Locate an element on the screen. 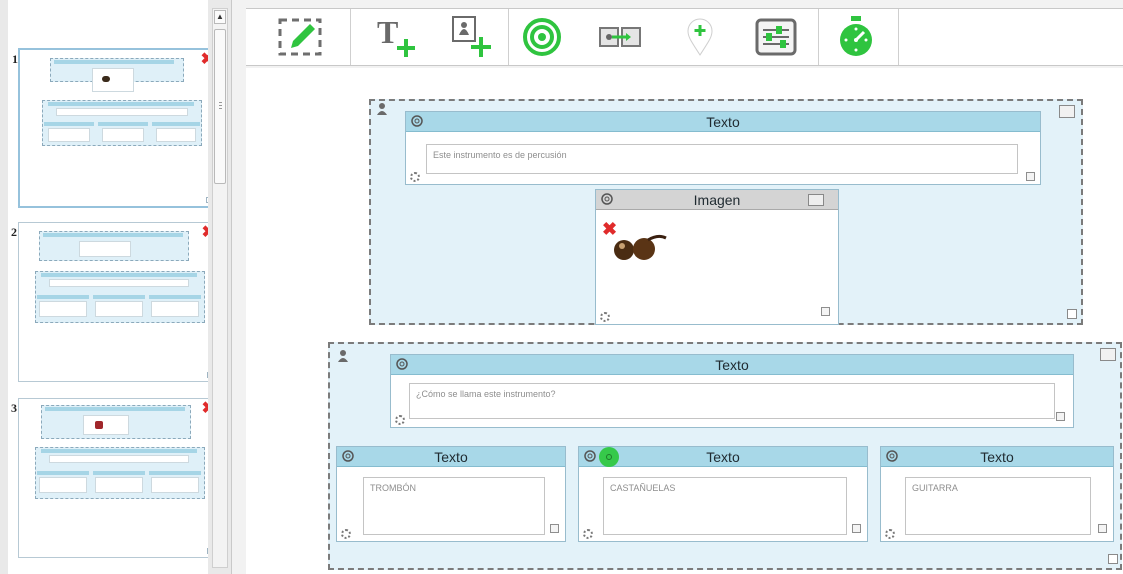  slide-thumbnail-2: 2 ✖ is located at coordinates (109, 302).